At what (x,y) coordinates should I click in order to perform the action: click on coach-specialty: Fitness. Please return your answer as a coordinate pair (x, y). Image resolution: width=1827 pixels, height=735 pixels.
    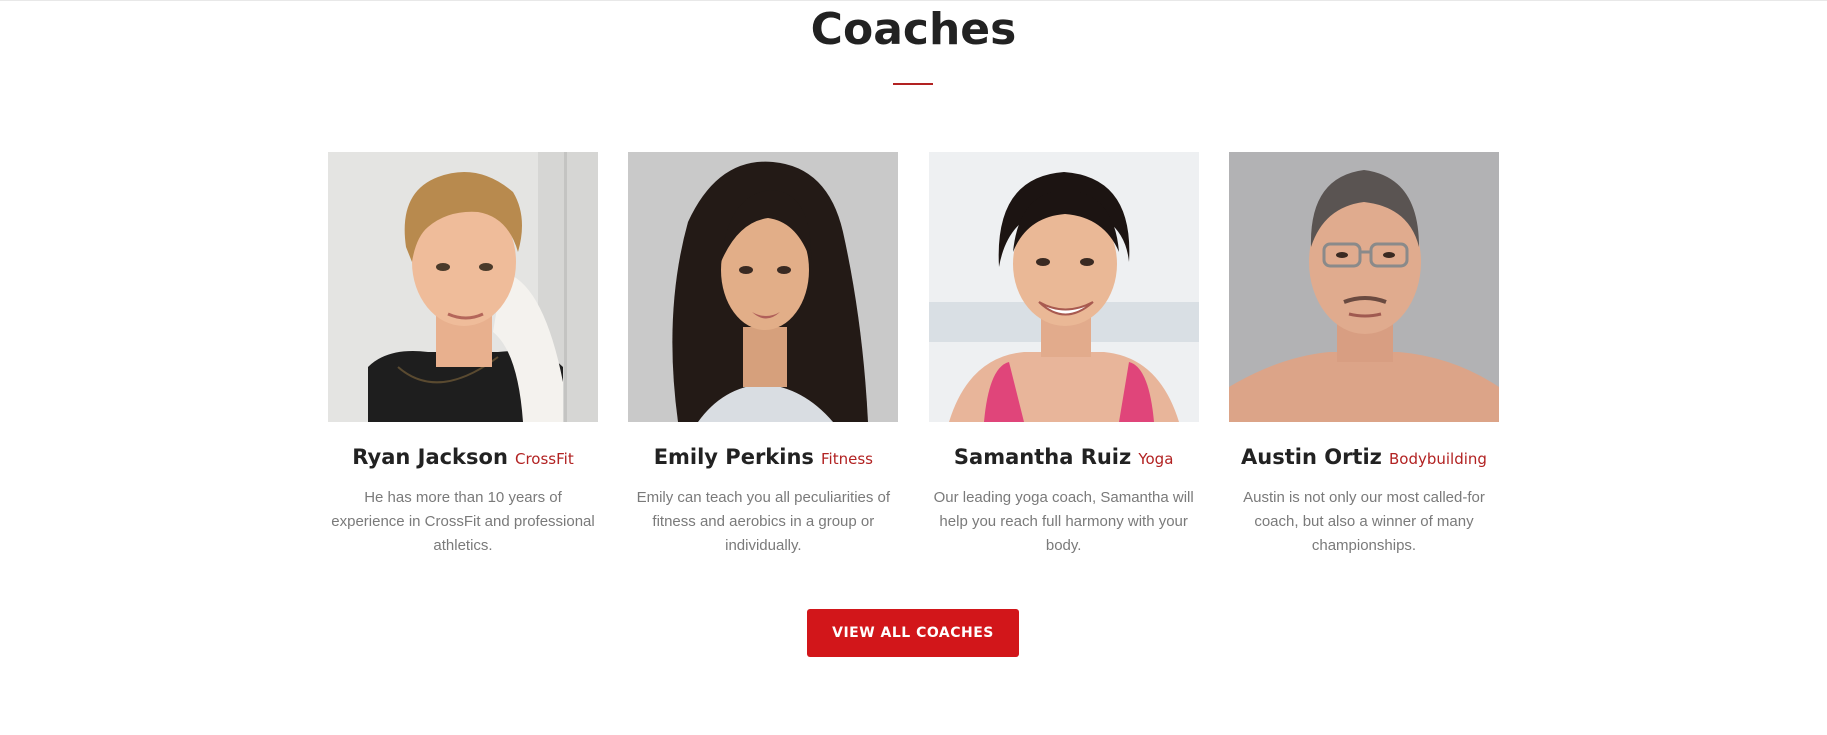
    Looking at the image, I should click on (847, 459).